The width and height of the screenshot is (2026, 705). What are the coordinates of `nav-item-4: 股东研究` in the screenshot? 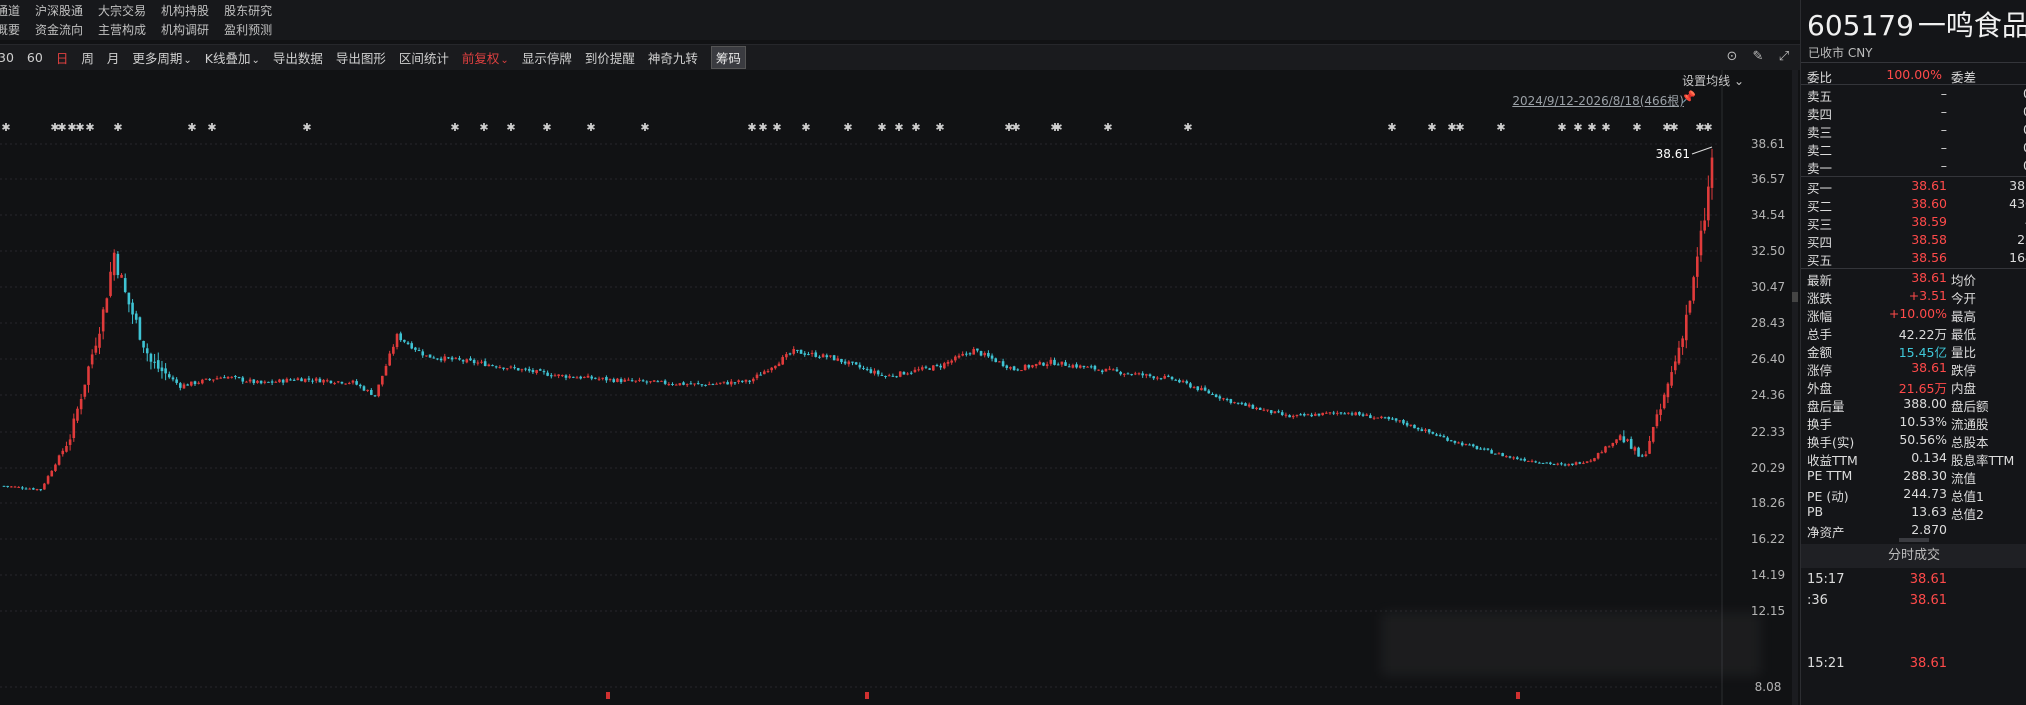 It's located at (248, 10).